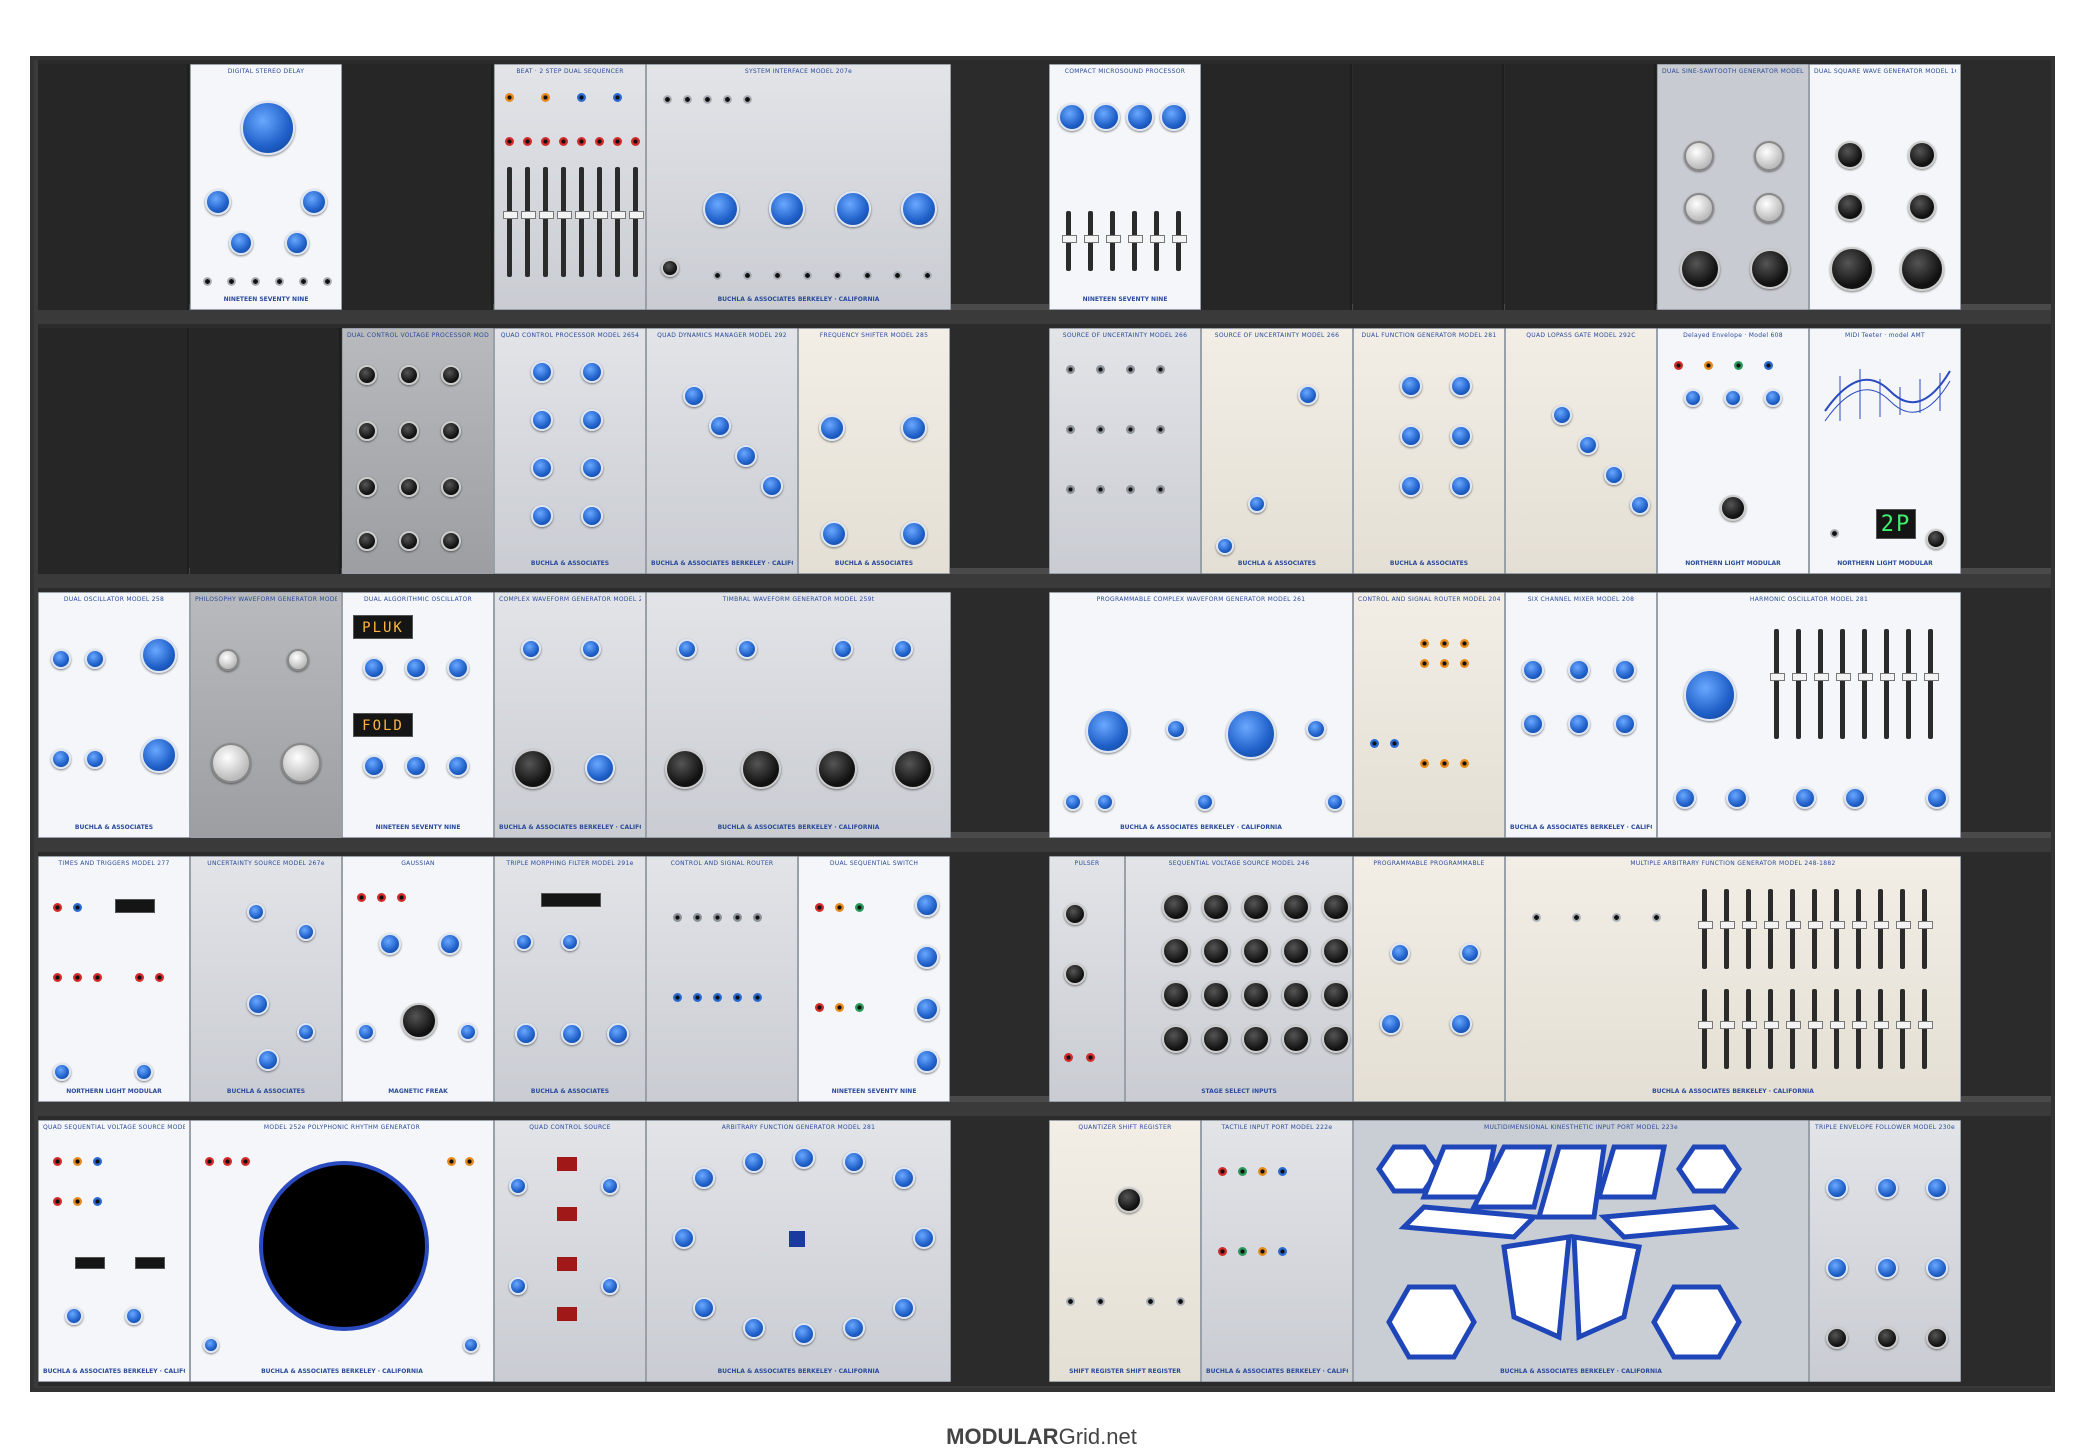 This screenshot has width=2083, height=1455. I want to click on gate-knob, so click(1614, 475).